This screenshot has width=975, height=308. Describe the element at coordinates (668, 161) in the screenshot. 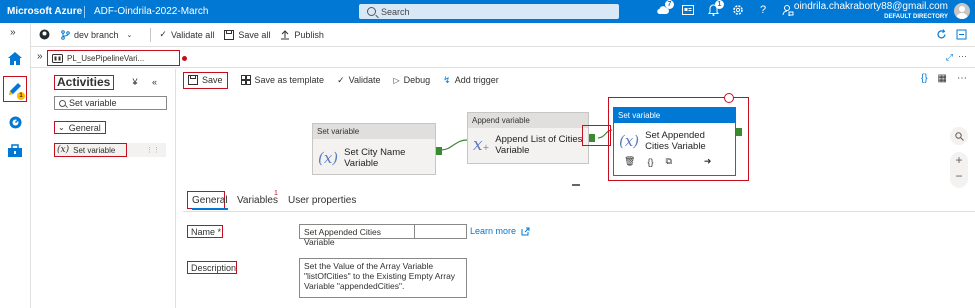

I see `copy-icon: ⧉` at that location.